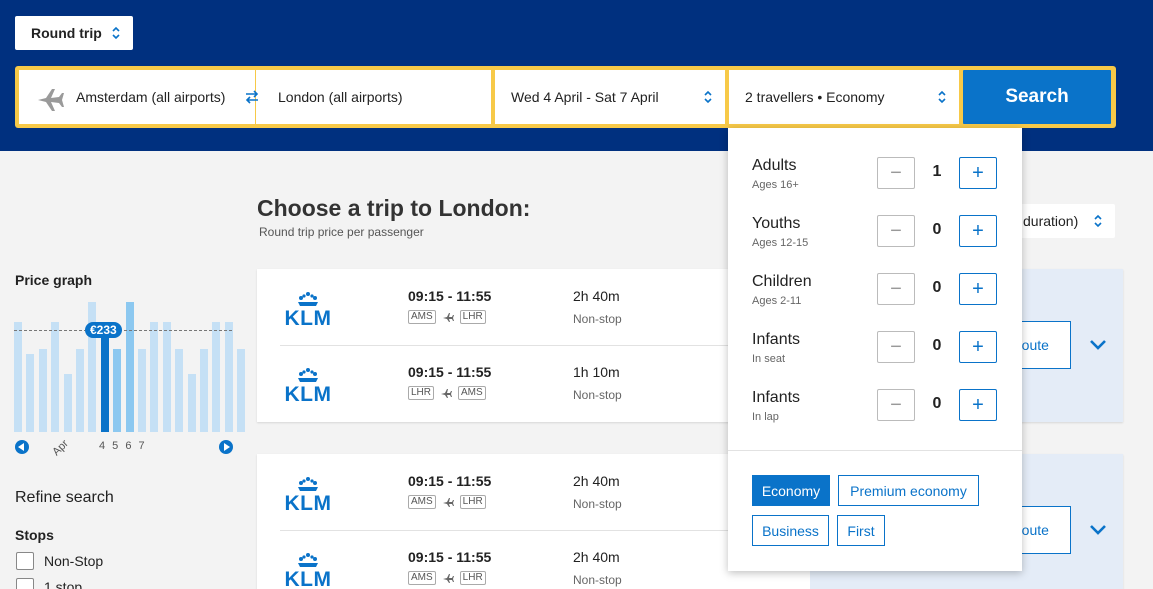 The image size is (1153, 589). Describe the element at coordinates (596, 557) in the screenshot. I see `flight-duration: 2h 40m` at that location.